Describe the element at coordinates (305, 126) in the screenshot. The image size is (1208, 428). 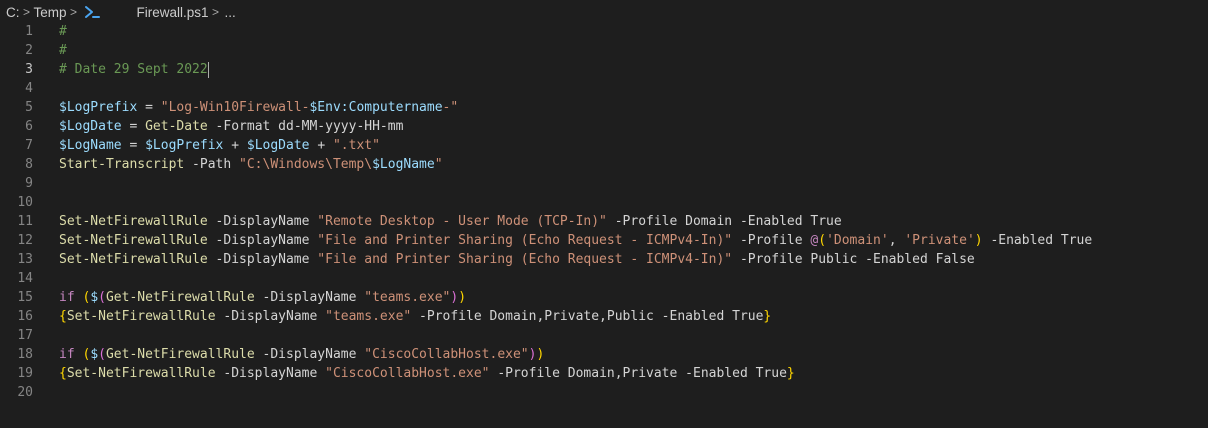
I see `code-token: -Format dd-MM-yyyy-HH-mm` at that location.